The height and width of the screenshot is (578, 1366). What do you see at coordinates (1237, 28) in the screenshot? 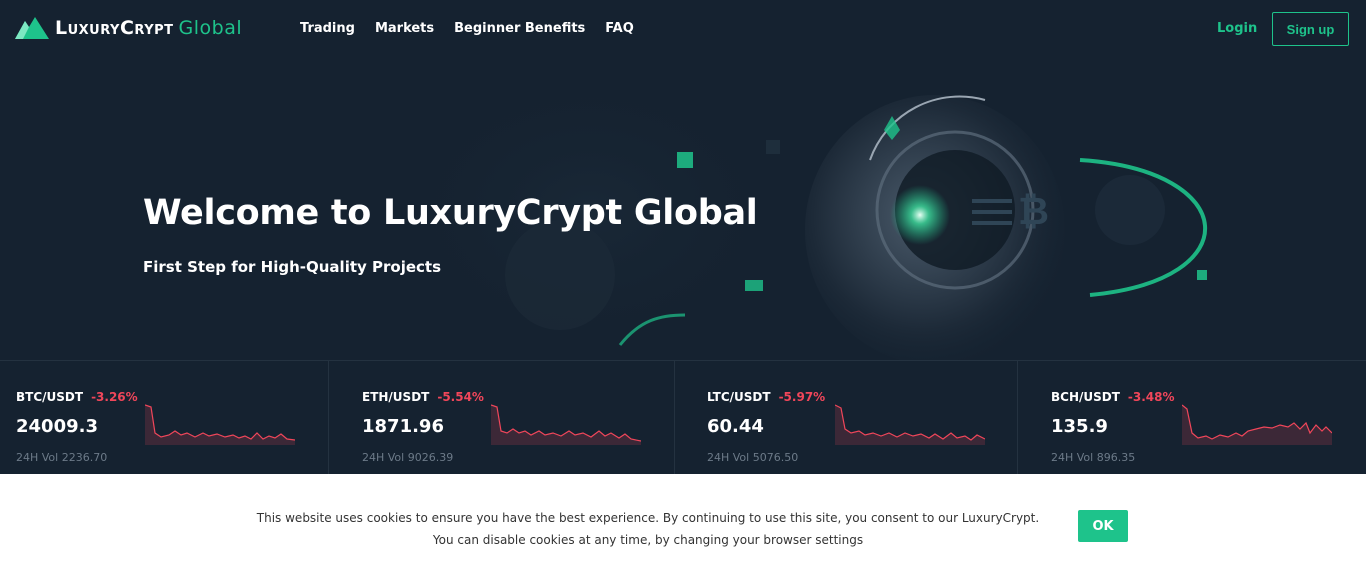
I see `login-link: Login` at bounding box center [1237, 28].